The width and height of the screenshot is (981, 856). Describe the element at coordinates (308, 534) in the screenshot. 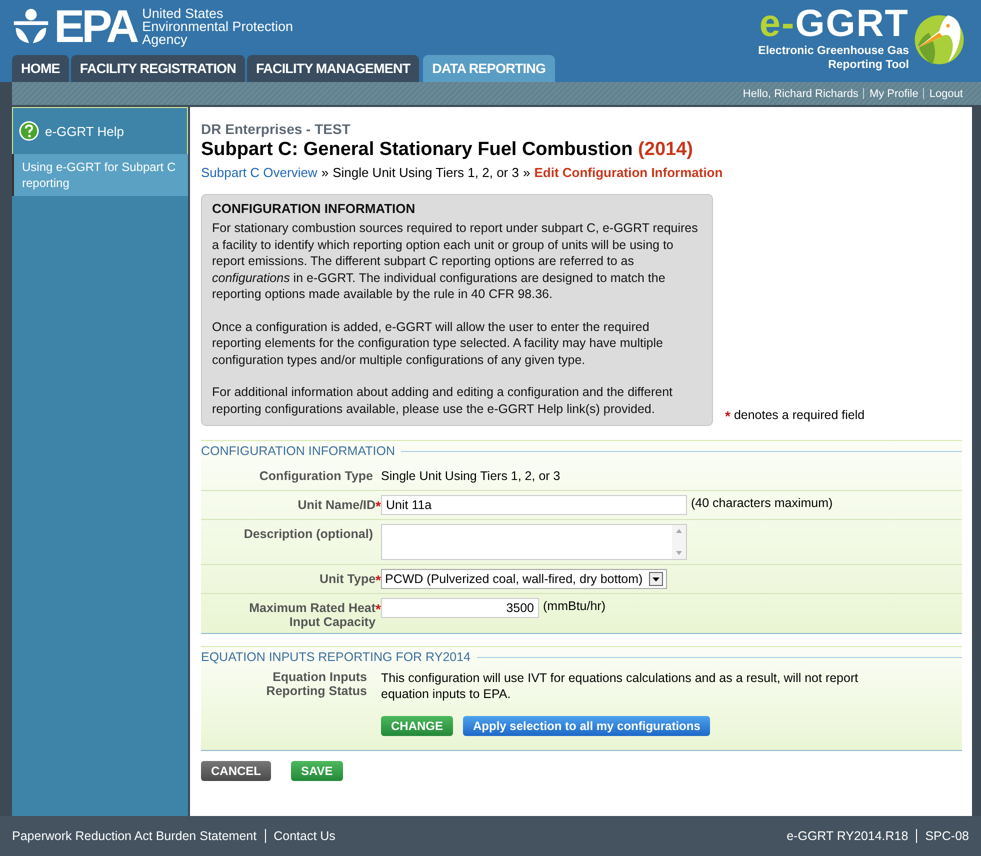

I see `field-label: Description (optional)` at that location.